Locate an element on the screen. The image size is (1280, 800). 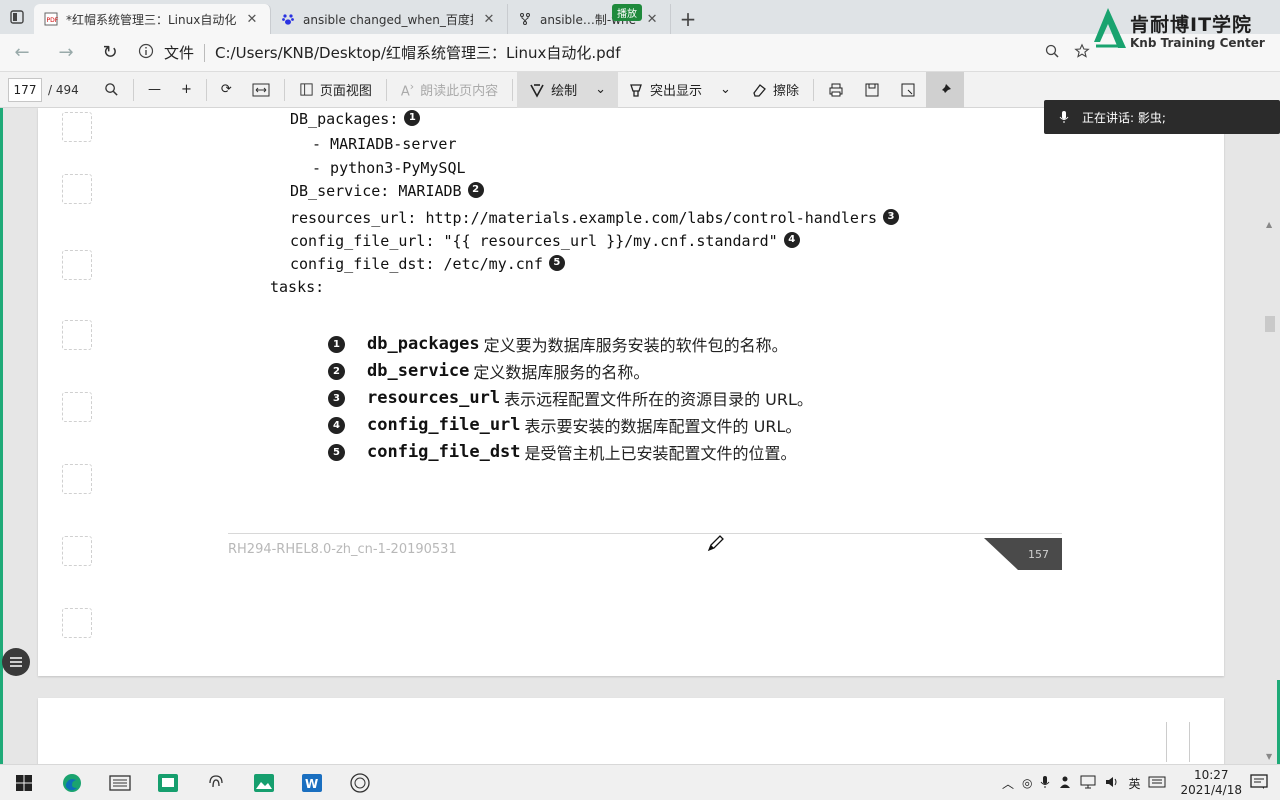
new-tab-button: + is located at coordinates (688, 19).